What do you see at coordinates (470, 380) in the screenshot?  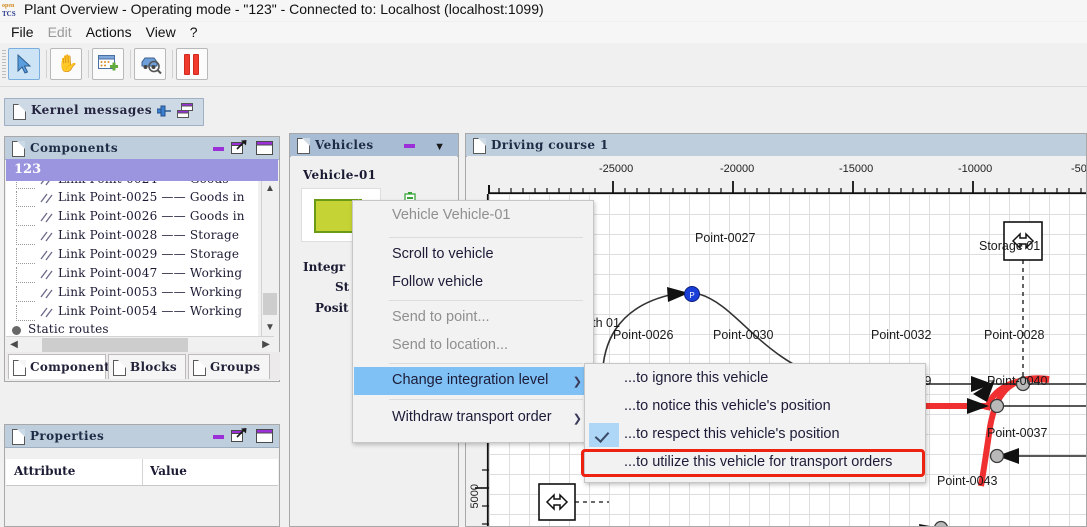 I see `menu-item-label: Change integration level` at bounding box center [470, 380].